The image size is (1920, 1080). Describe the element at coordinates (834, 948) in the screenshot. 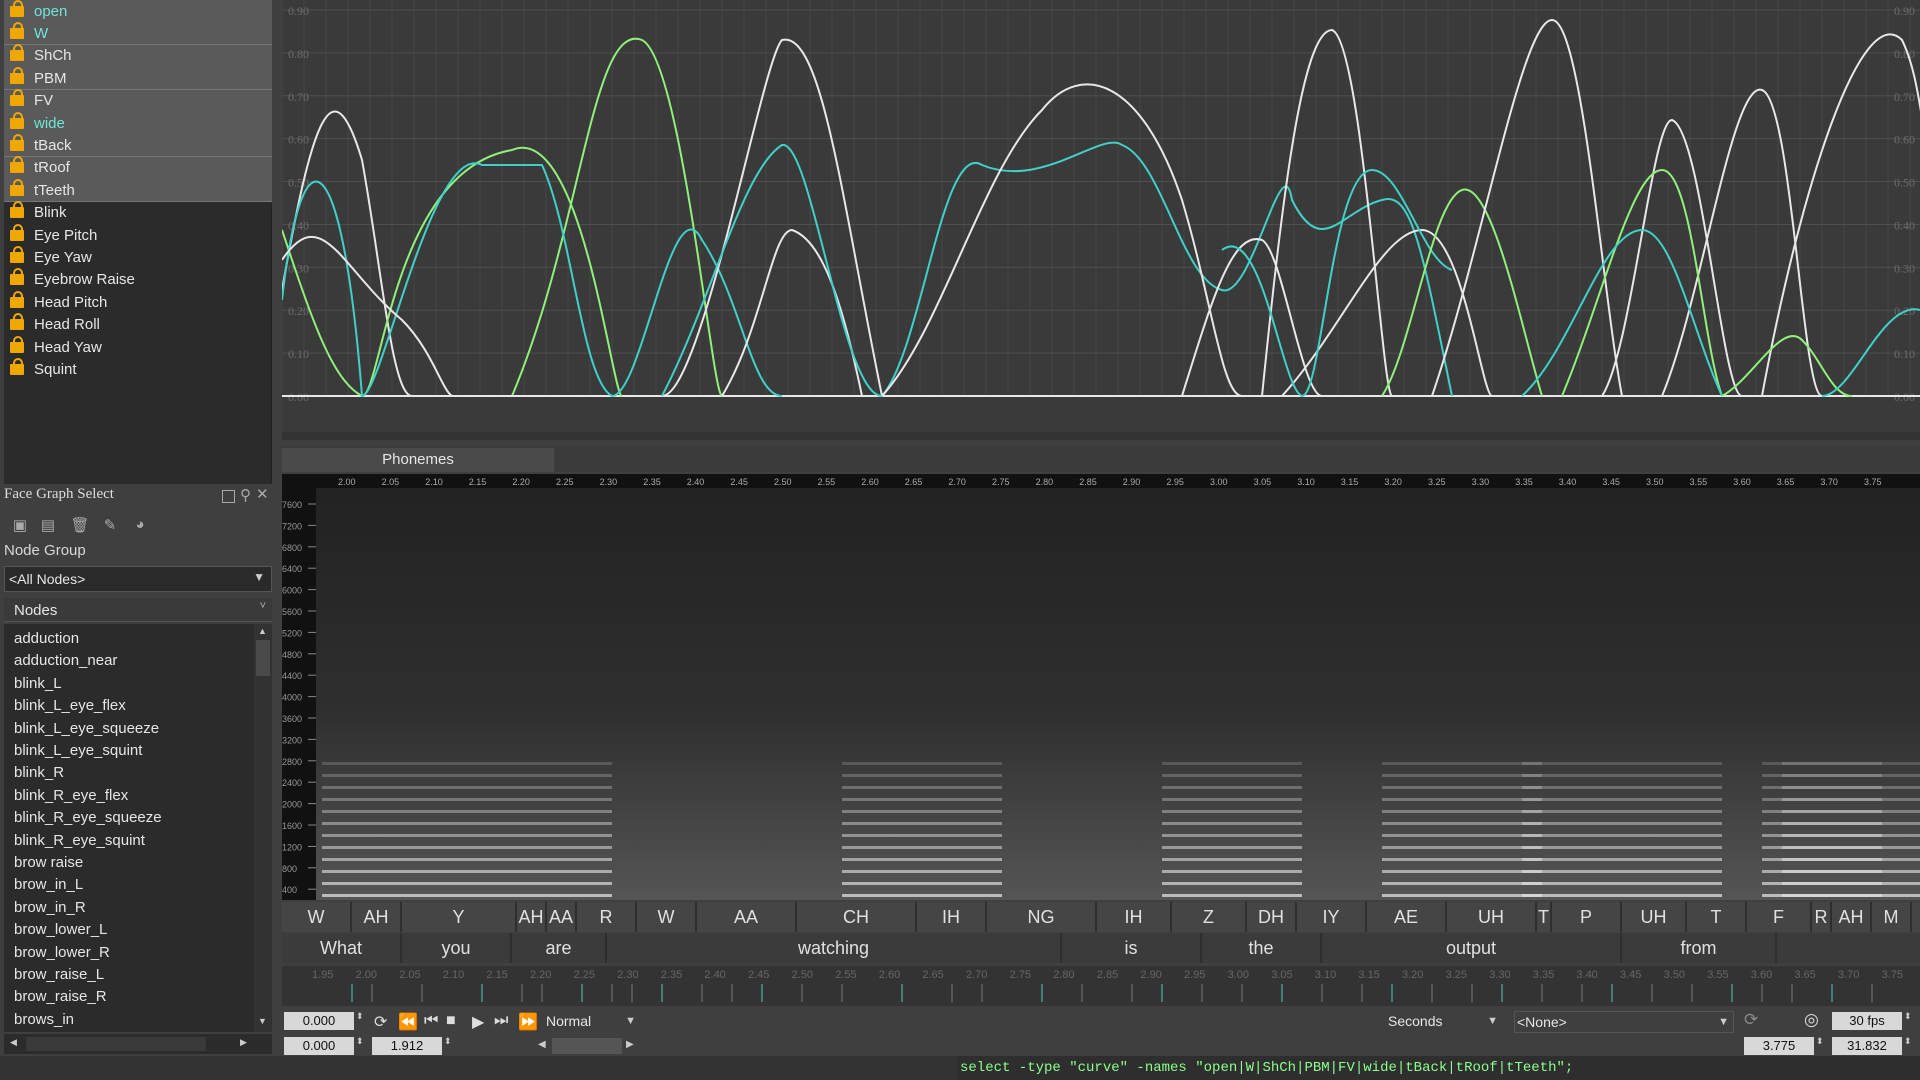

I see `word-cell: watching` at that location.